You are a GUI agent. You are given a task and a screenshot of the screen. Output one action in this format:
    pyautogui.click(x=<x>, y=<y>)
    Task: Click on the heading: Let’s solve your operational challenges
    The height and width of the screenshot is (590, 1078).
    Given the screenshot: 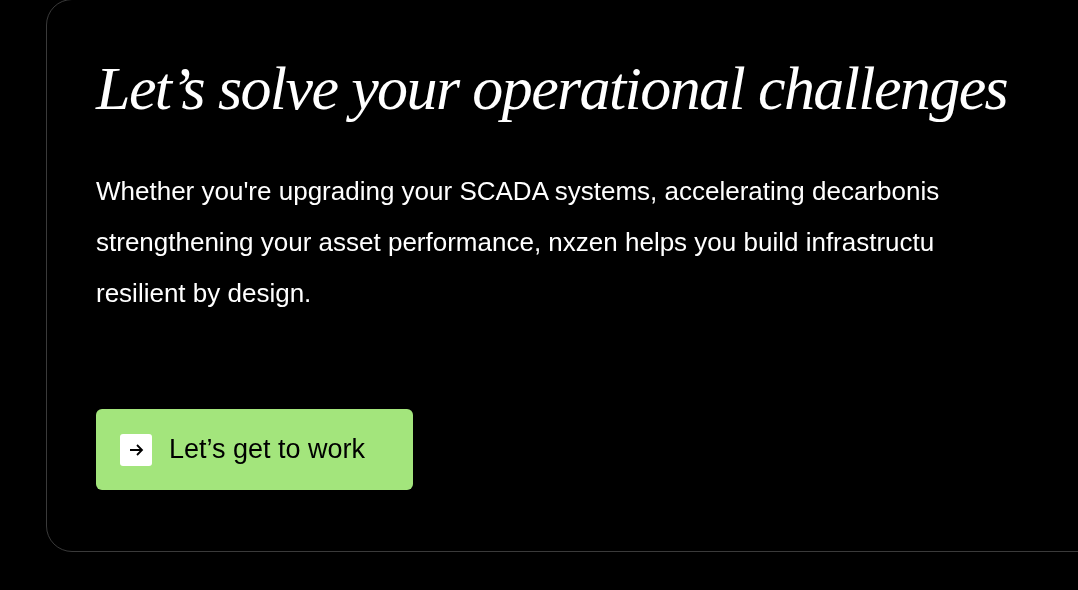 What is the action you would take?
    pyautogui.click(x=552, y=88)
    